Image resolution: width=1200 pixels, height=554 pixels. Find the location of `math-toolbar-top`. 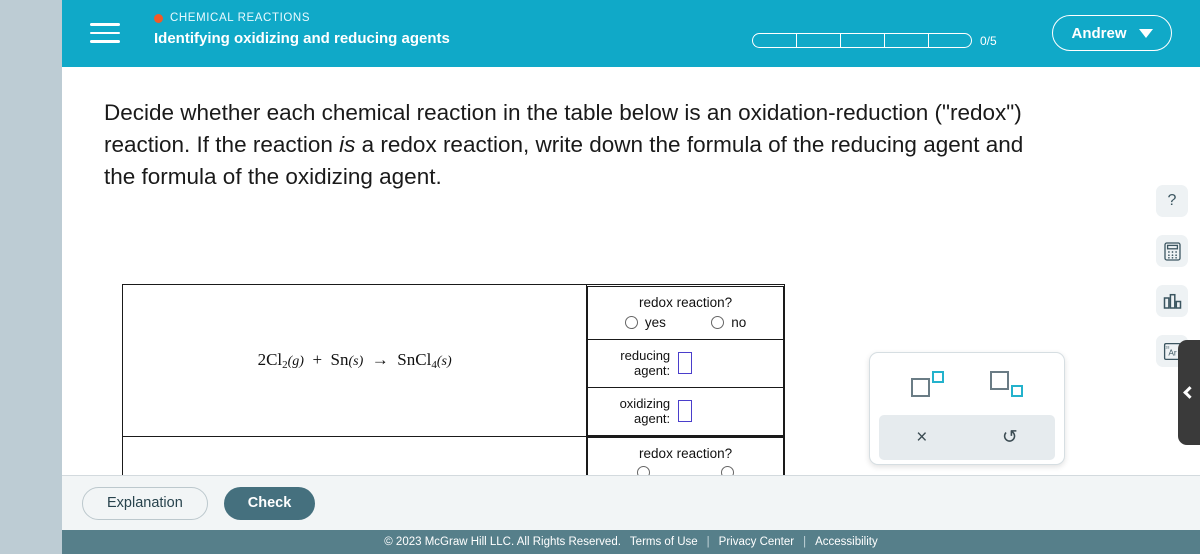

math-toolbar-top is located at coordinates (967, 384).